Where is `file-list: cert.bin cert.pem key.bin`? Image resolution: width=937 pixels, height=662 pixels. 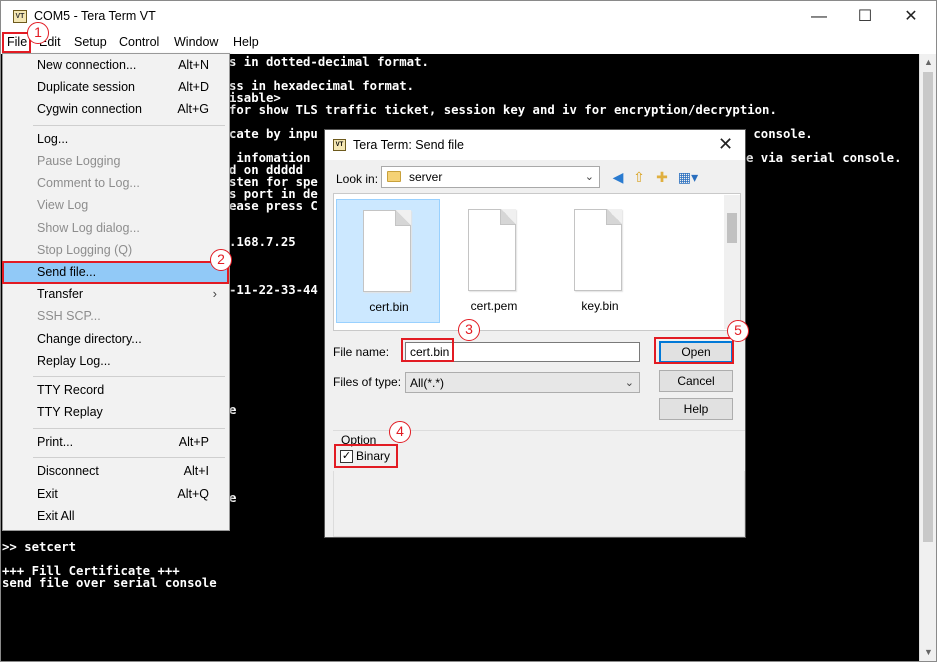
file-list: cert.bin cert.pem key.bin is located at coordinates (537, 262).